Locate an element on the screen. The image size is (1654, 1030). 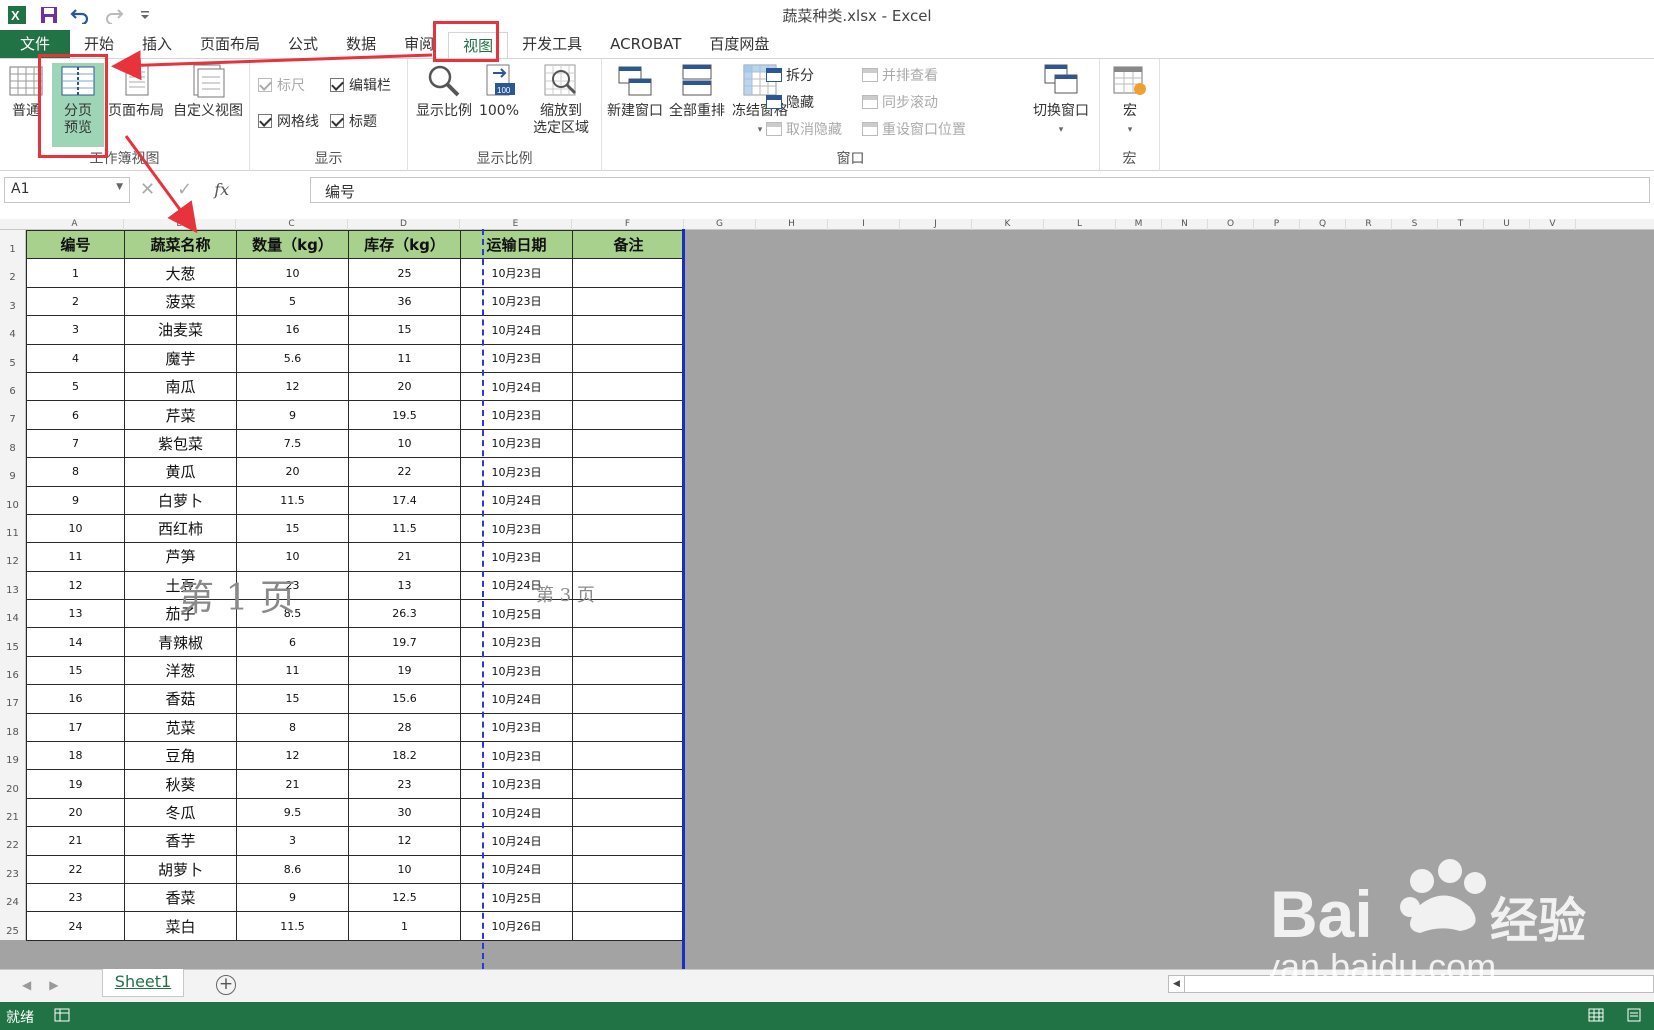
tab-insert: 插入 is located at coordinates (157, 44).